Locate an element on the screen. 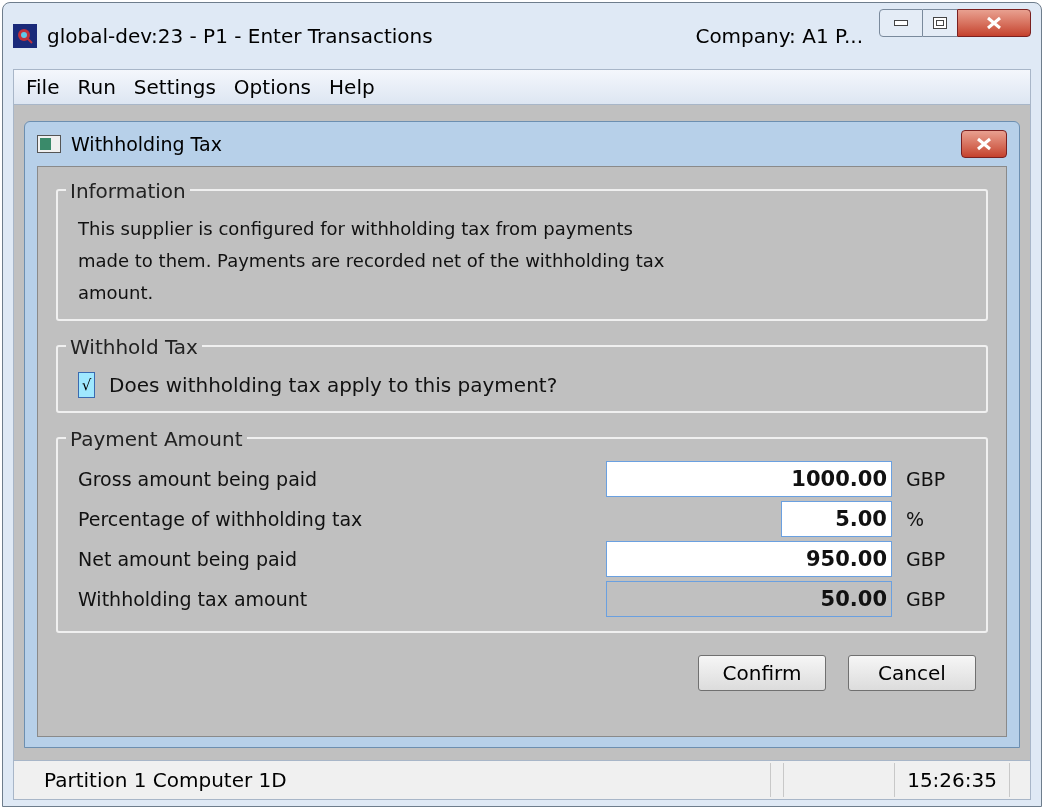 This screenshot has width=1047, height=810. field-label: Percentage of withholding tax is located at coordinates (220, 519).